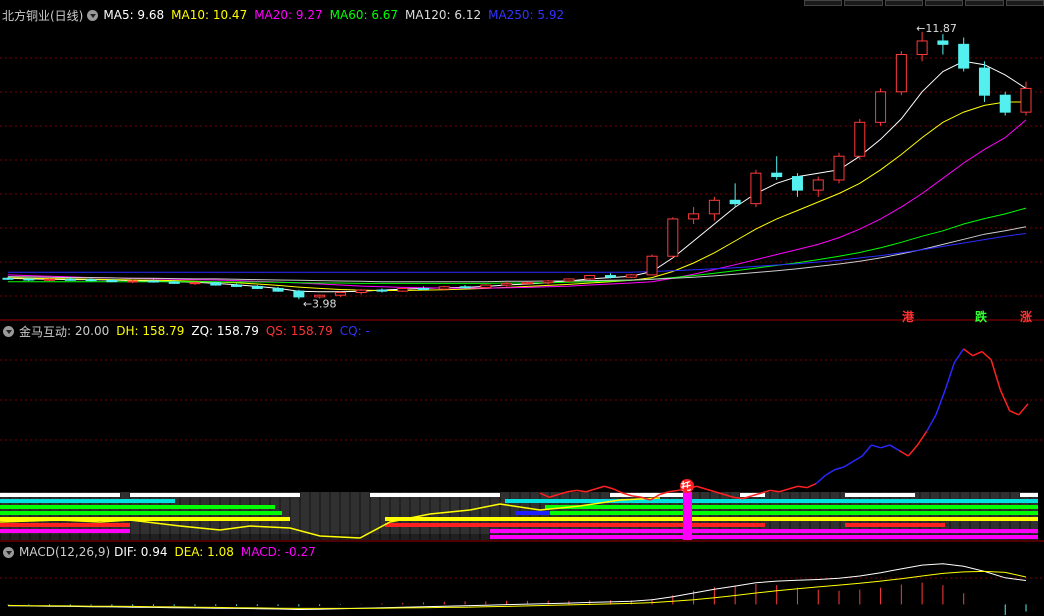 The width and height of the screenshot is (1044, 616). I want to click on indicator-name: 金马互动, so click(43, 331).